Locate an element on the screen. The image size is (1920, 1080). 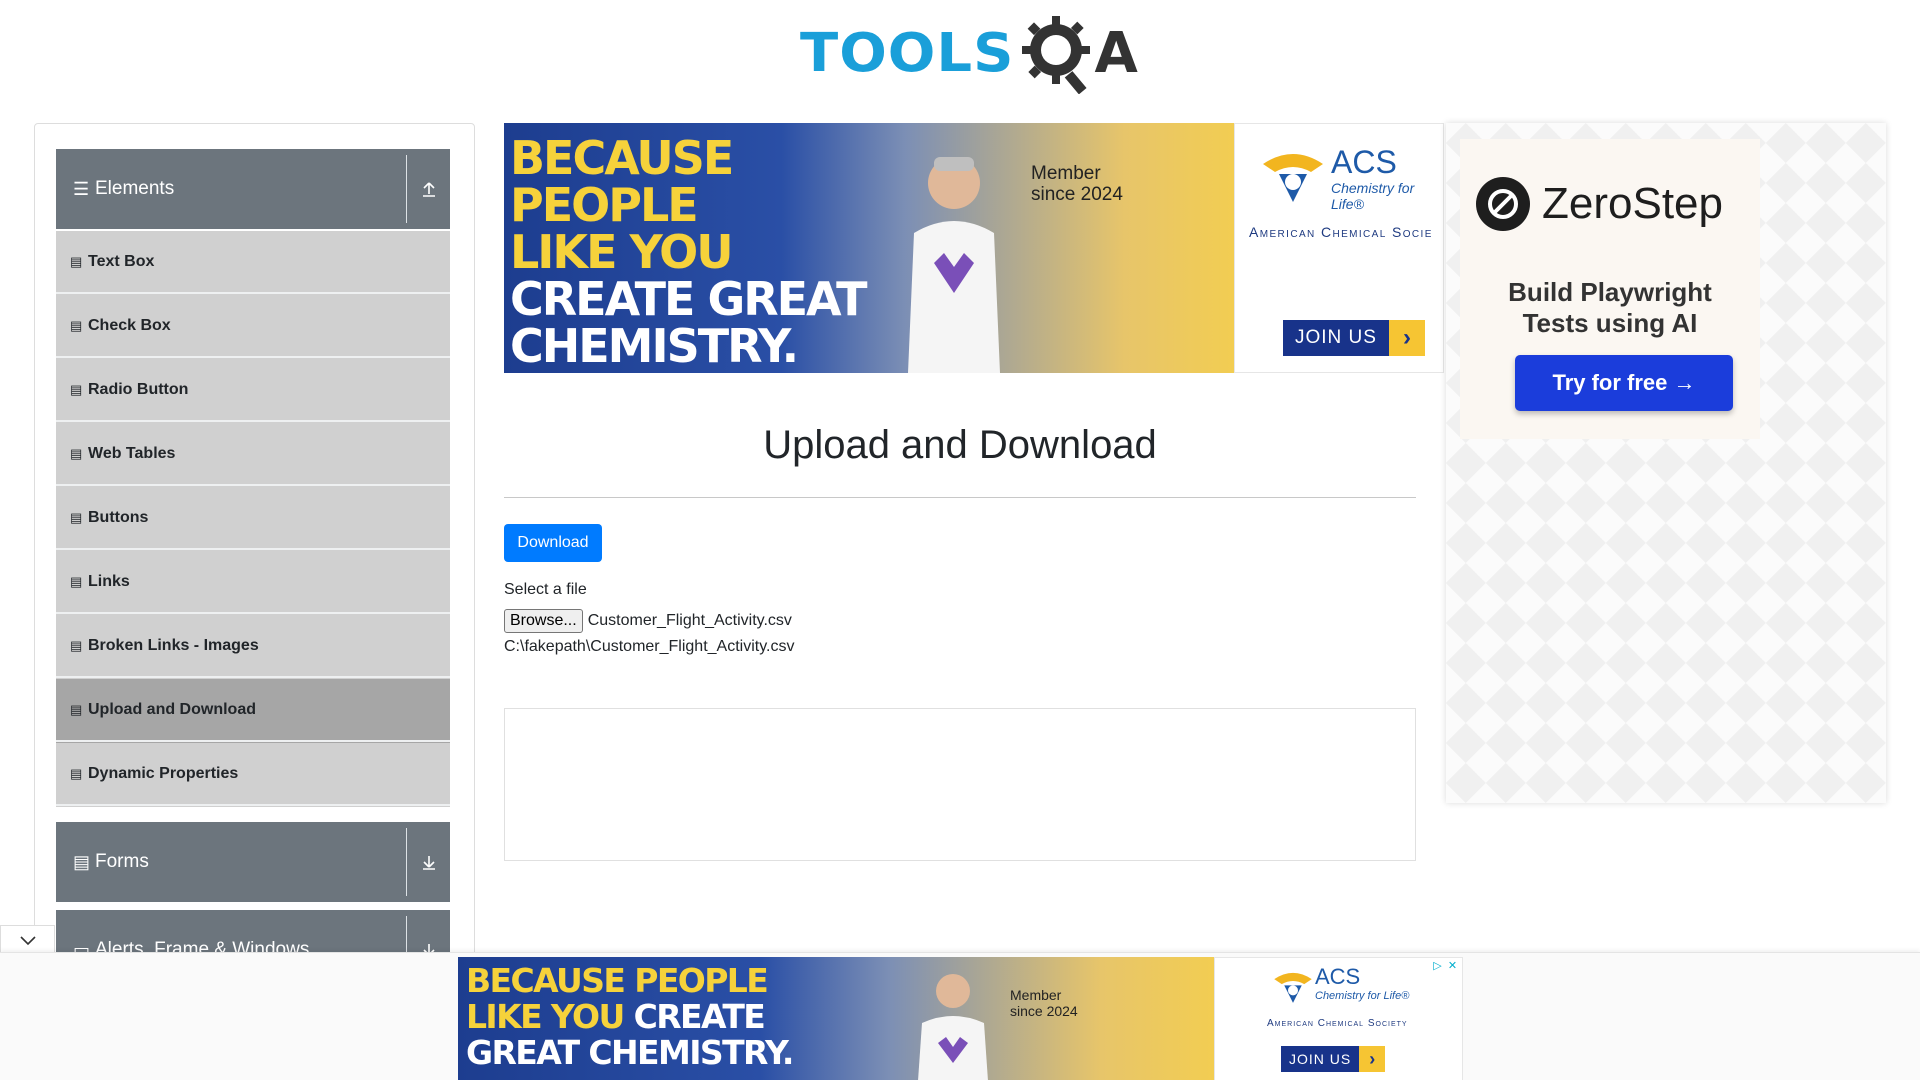
sidebar-item-label: Buttons is located at coordinates (118, 517).